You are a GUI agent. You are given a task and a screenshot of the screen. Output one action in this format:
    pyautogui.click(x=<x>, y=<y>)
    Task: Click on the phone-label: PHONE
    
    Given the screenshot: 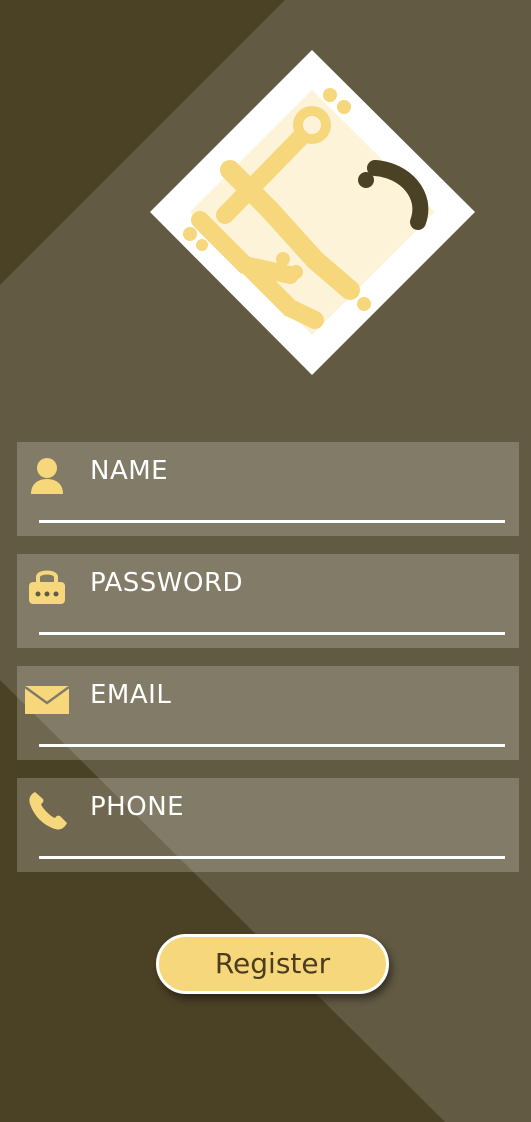 What is the action you would take?
    pyautogui.click(x=137, y=807)
    